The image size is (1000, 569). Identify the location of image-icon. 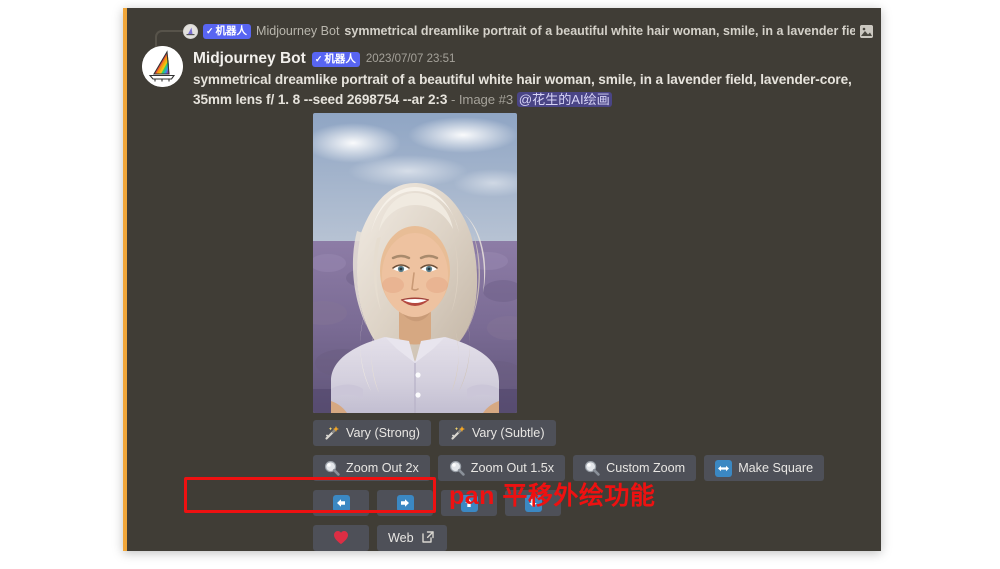
(866, 31).